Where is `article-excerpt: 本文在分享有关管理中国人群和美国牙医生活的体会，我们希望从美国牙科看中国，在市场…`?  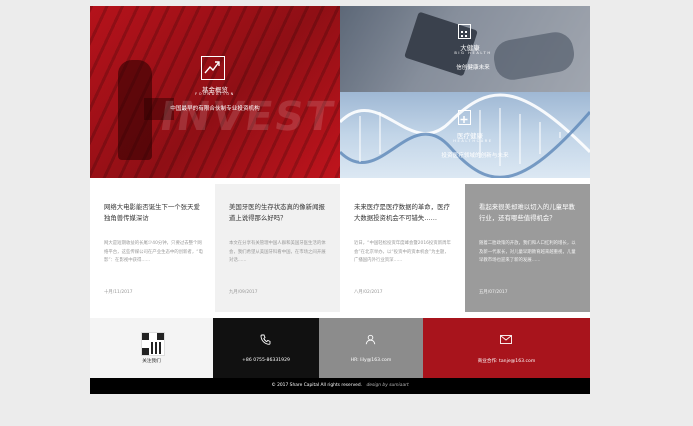 article-excerpt: 本文在分享有关管理中国人群和美国牙医生活的体会，我们希望从美国牙科看中国，在市场… is located at coordinates (277, 252).